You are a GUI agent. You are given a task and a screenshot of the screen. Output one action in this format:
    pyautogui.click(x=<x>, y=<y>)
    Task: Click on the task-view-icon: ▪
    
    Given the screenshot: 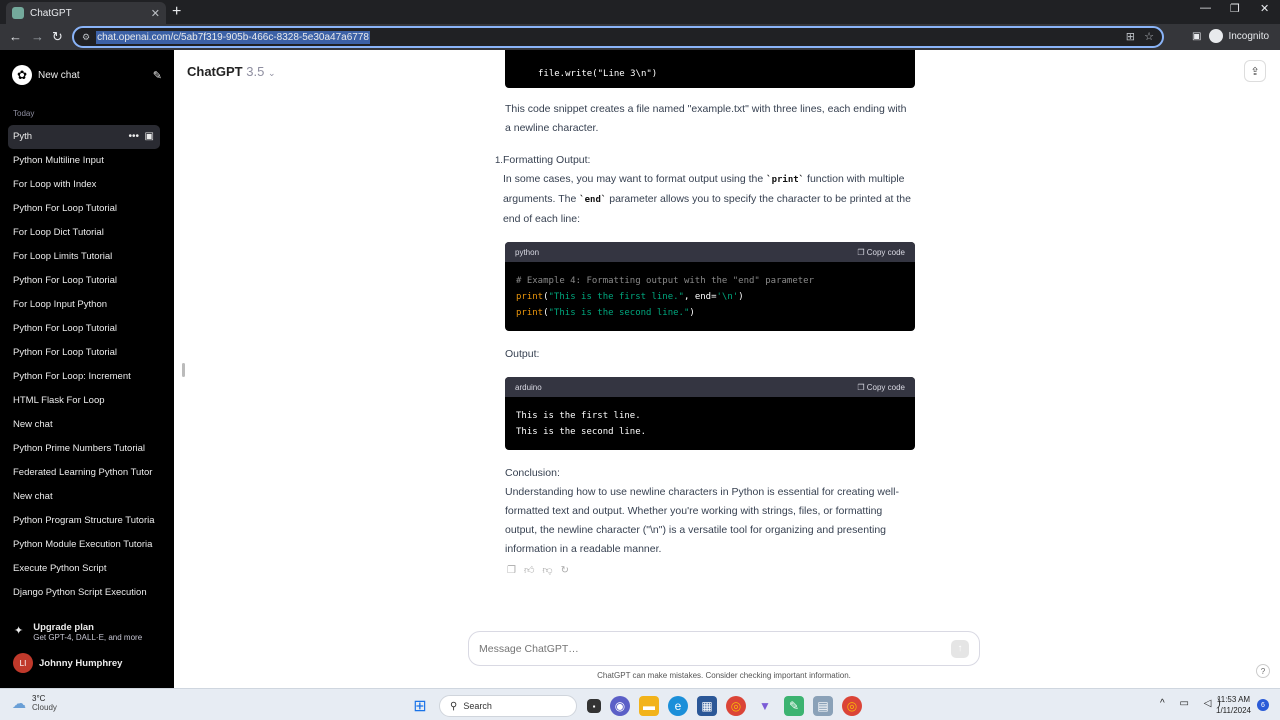 What is the action you would take?
    pyautogui.click(x=594, y=706)
    